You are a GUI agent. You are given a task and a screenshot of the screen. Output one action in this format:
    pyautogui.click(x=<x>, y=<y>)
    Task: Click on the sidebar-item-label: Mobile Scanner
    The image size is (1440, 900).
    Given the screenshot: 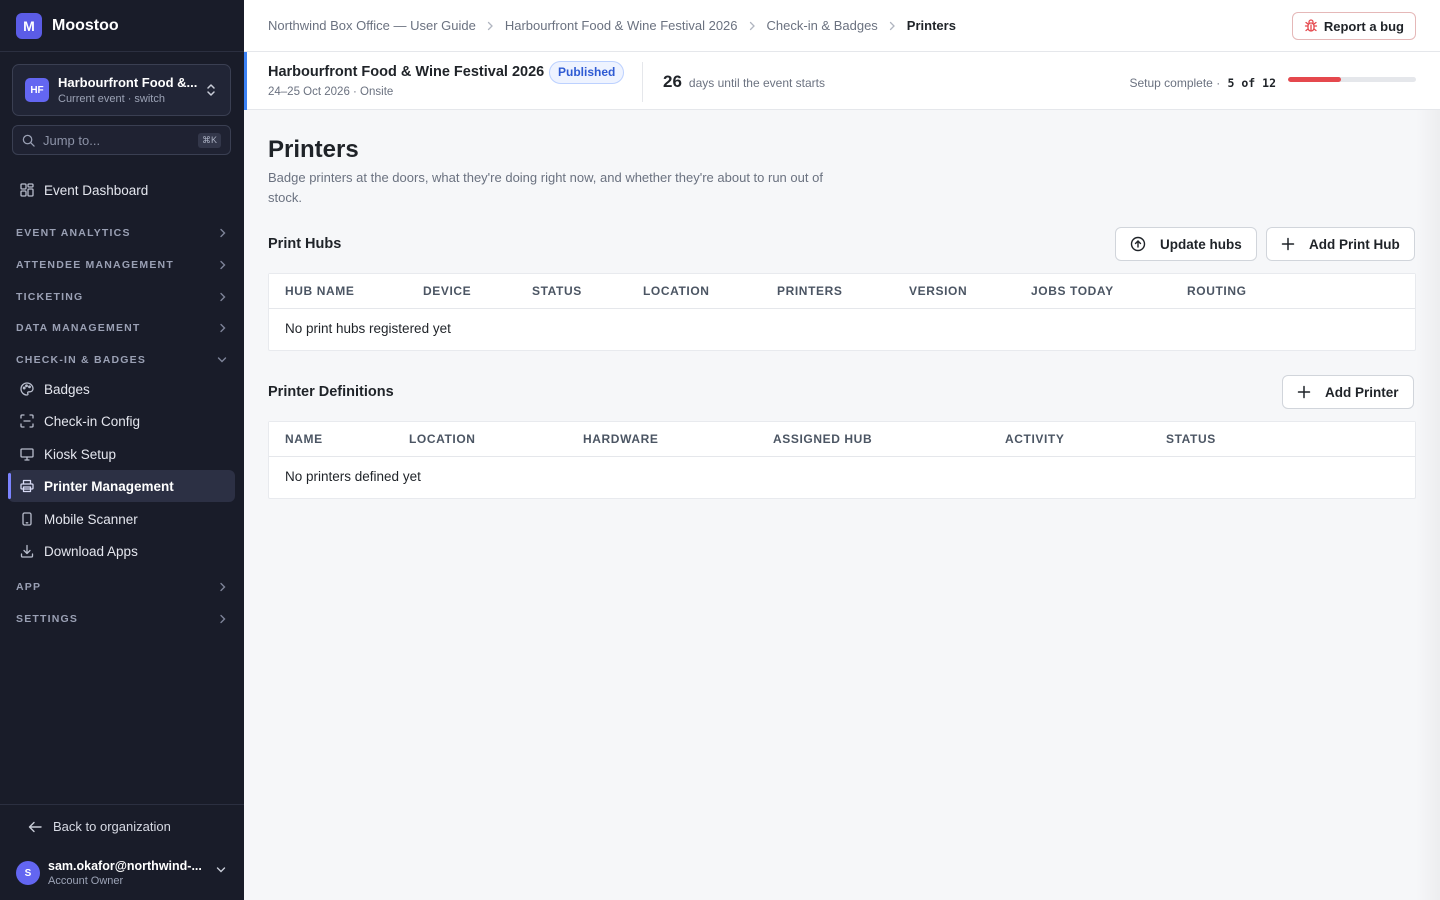 What is the action you would take?
    pyautogui.click(x=91, y=519)
    